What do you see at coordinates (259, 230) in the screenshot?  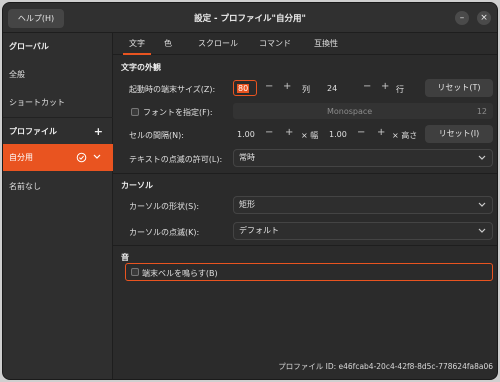 I see `cursor-blink-value: デフォルト` at bounding box center [259, 230].